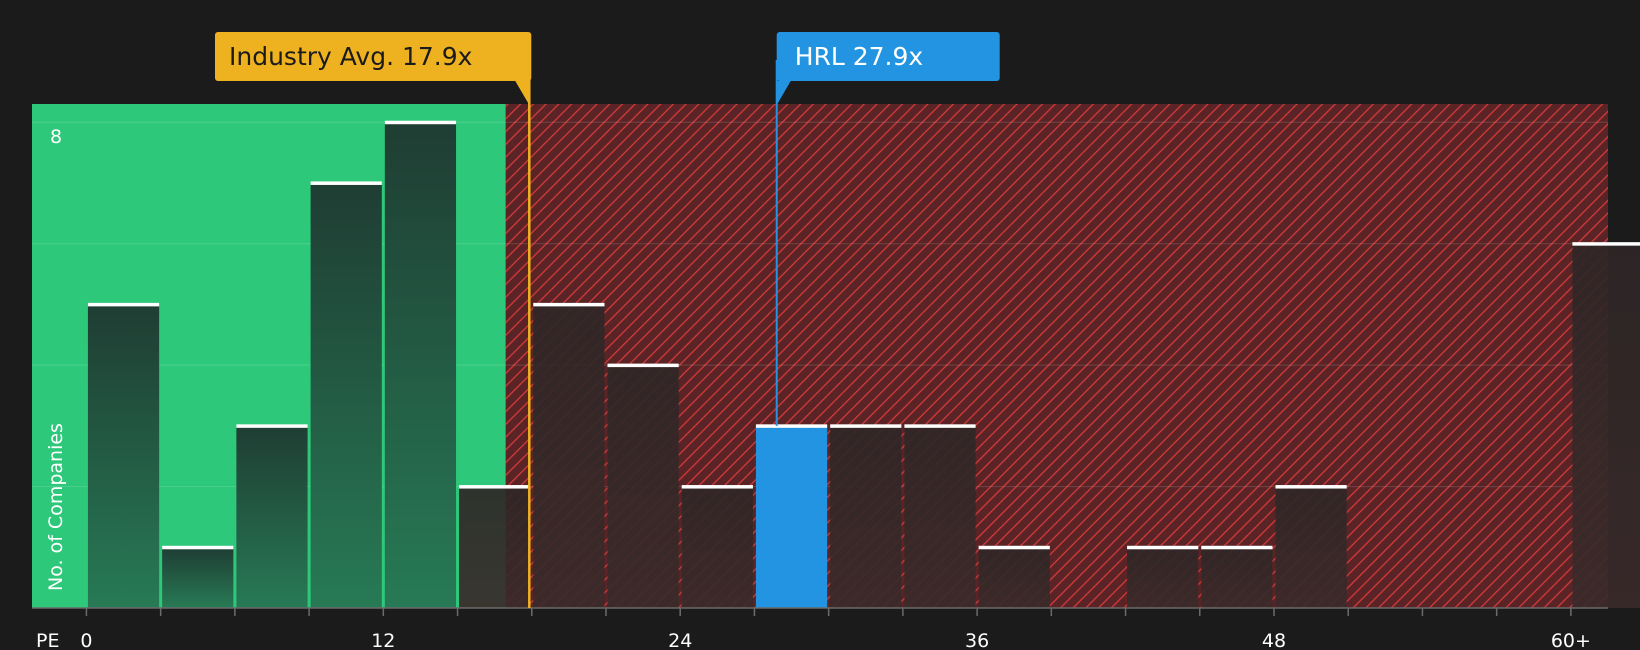 This screenshot has height=650, width=1640. Describe the element at coordinates (783, 93) in the screenshot. I see `company-pointer` at that location.